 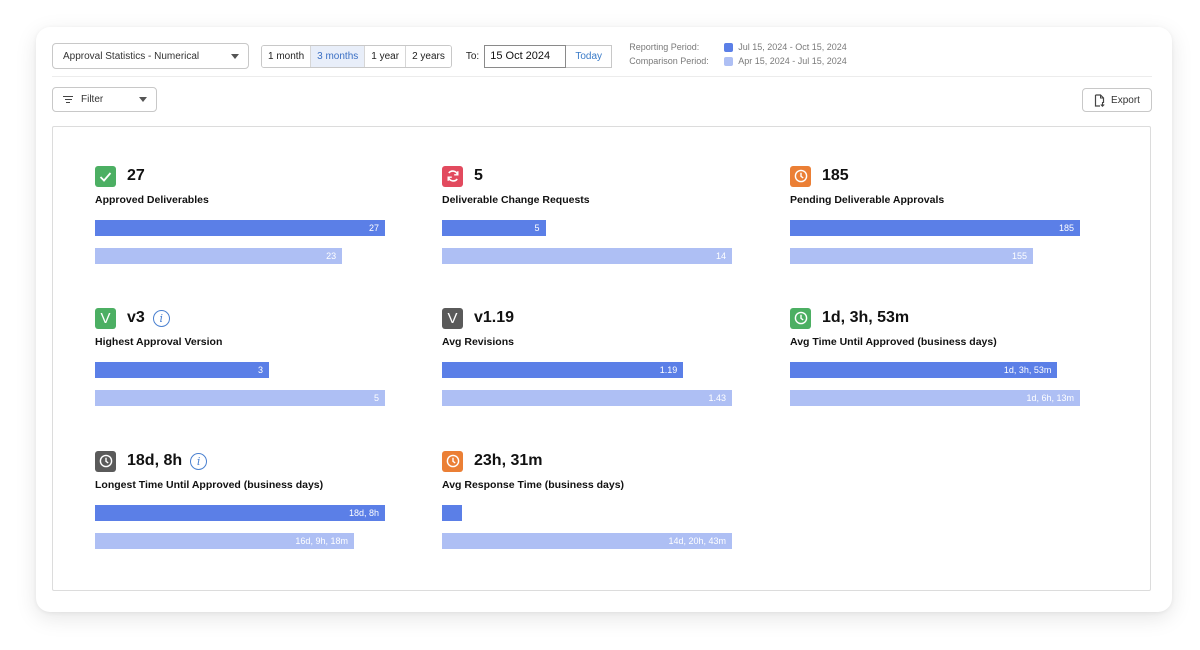 I want to click on export-file-icon, so click(x=1099, y=100).